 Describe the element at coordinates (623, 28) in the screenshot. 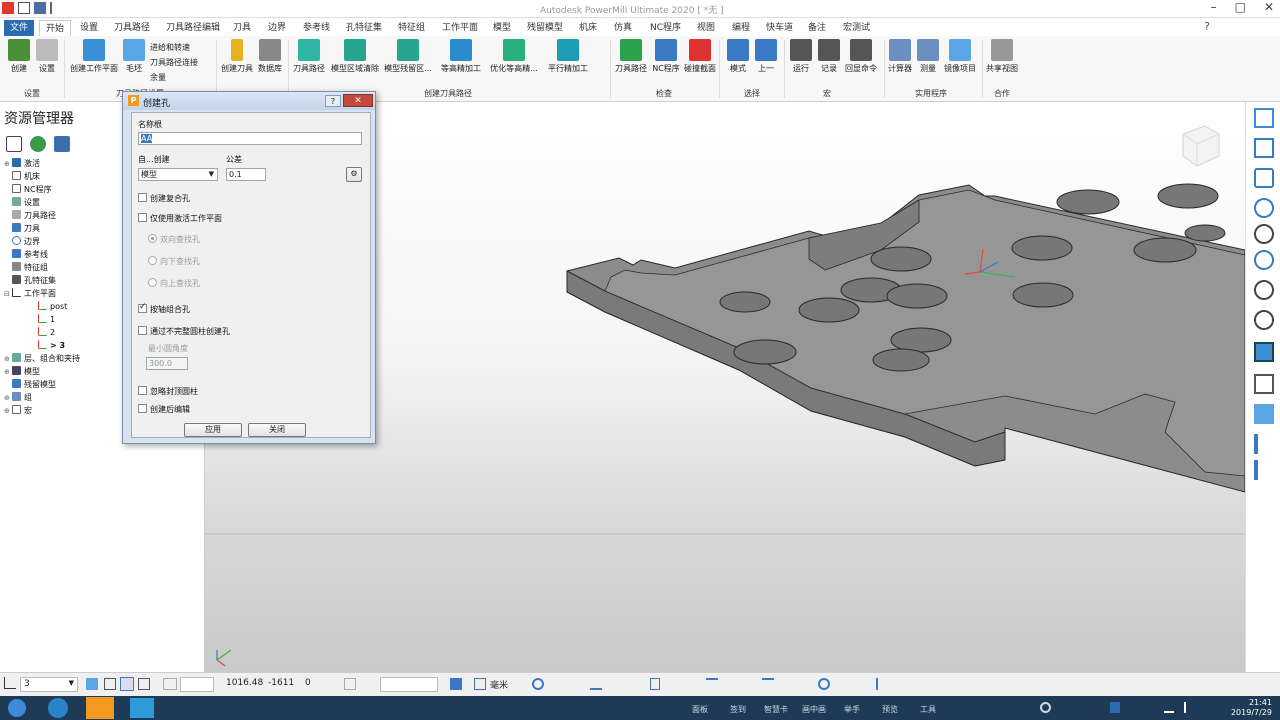

I see `tab-simulation: 仿真` at that location.